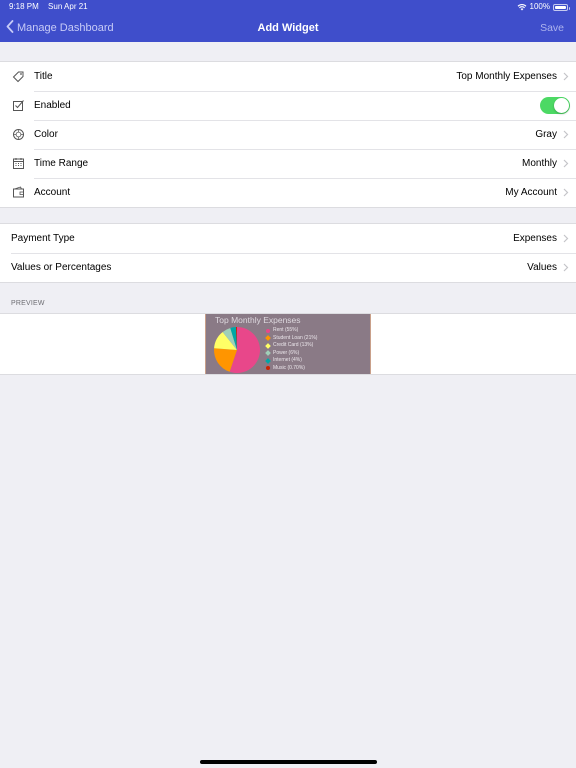 The width and height of the screenshot is (576, 768). What do you see at coordinates (286, 352) in the screenshot?
I see `legend-label: Power (6%)` at bounding box center [286, 352].